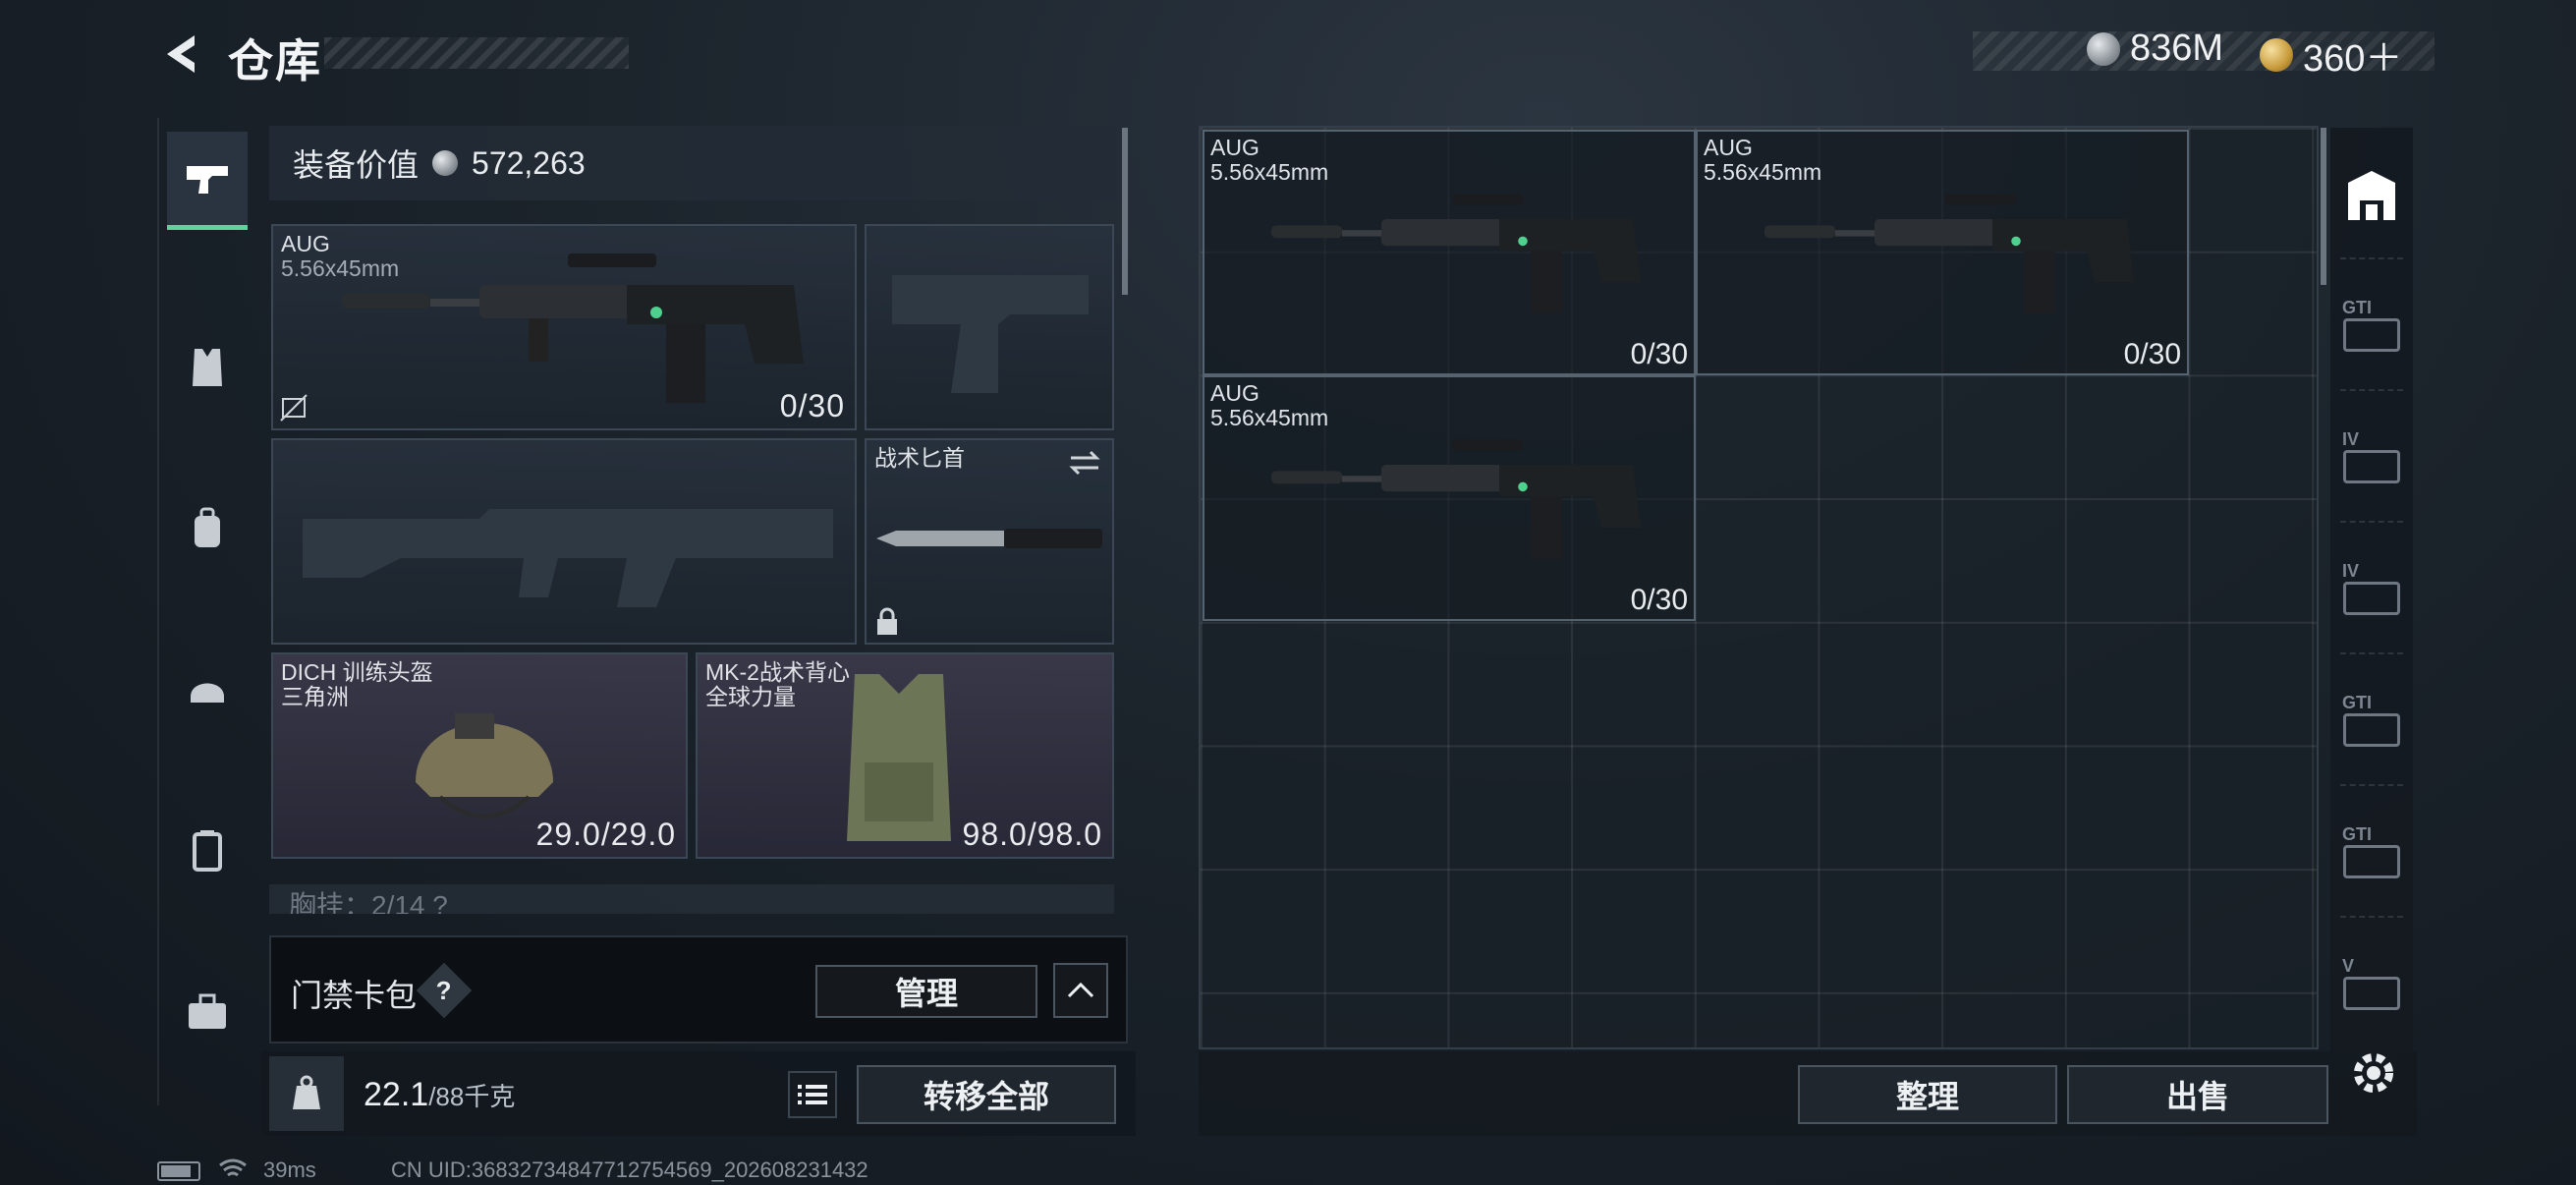 This screenshot has height=1185, width=2576. I want to click on case-icon, so click(207, 851).